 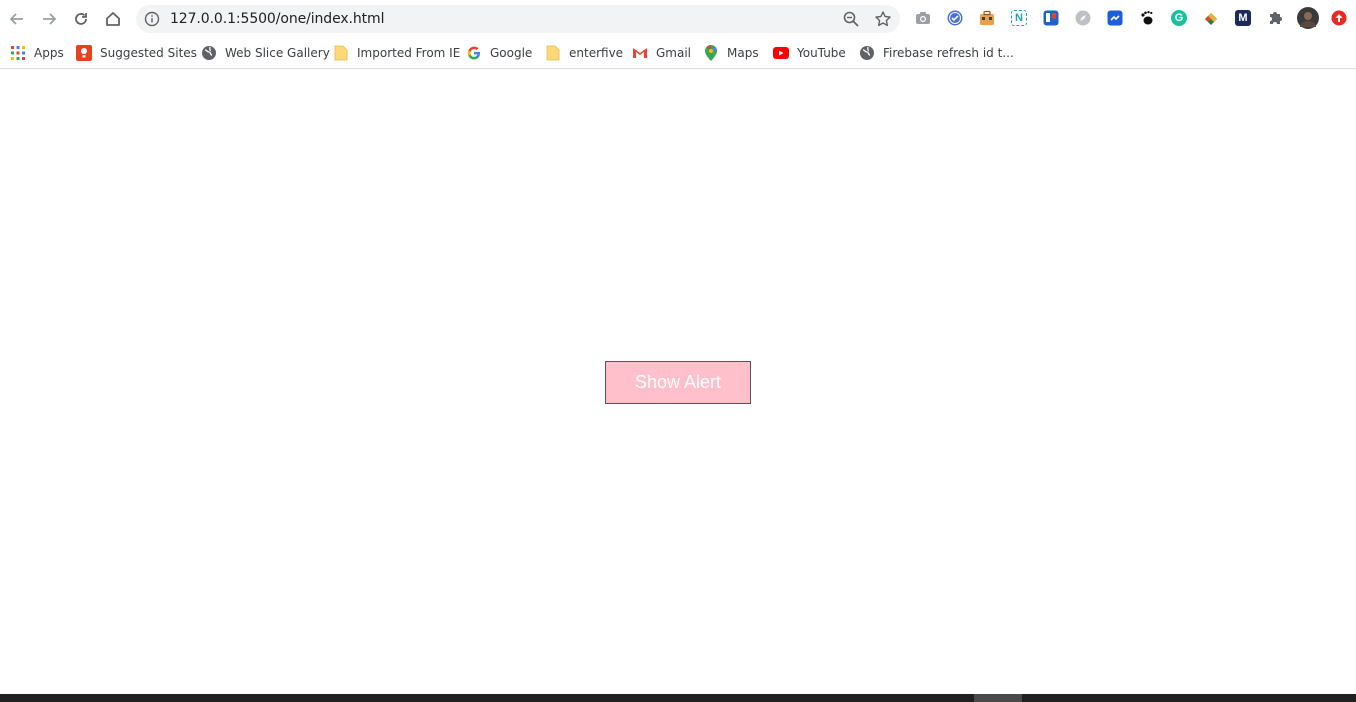 I want to click on bookmark-youtube: YouTube, so click(x=809, y=53).